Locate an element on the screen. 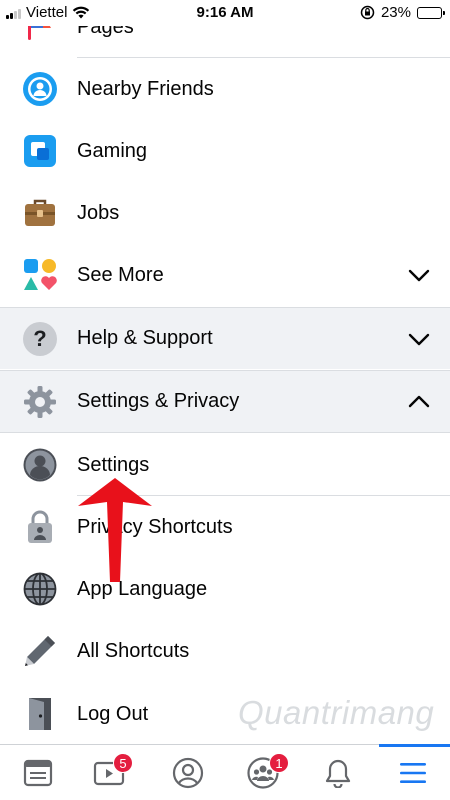 This screenshot has height=800, width=450. lock-icon is located at coordinates (40, 527).